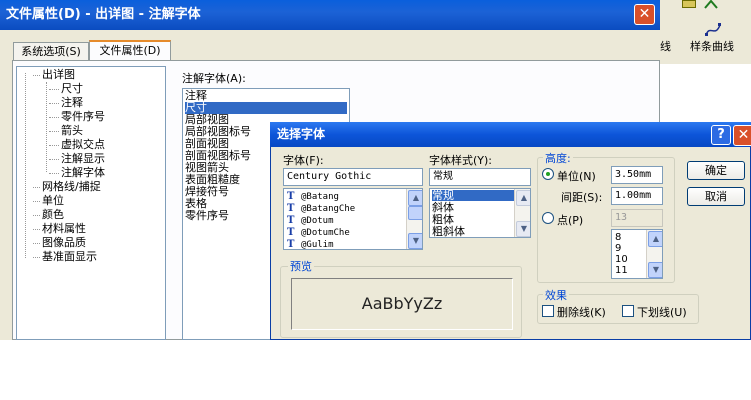 Image resolution: width=751 pixels, height=400 pixels. Describe the element at coordinates (67, 187) in the screenshot. I see `tree-item-grid-snap: 网格线/捕捉` at that location.